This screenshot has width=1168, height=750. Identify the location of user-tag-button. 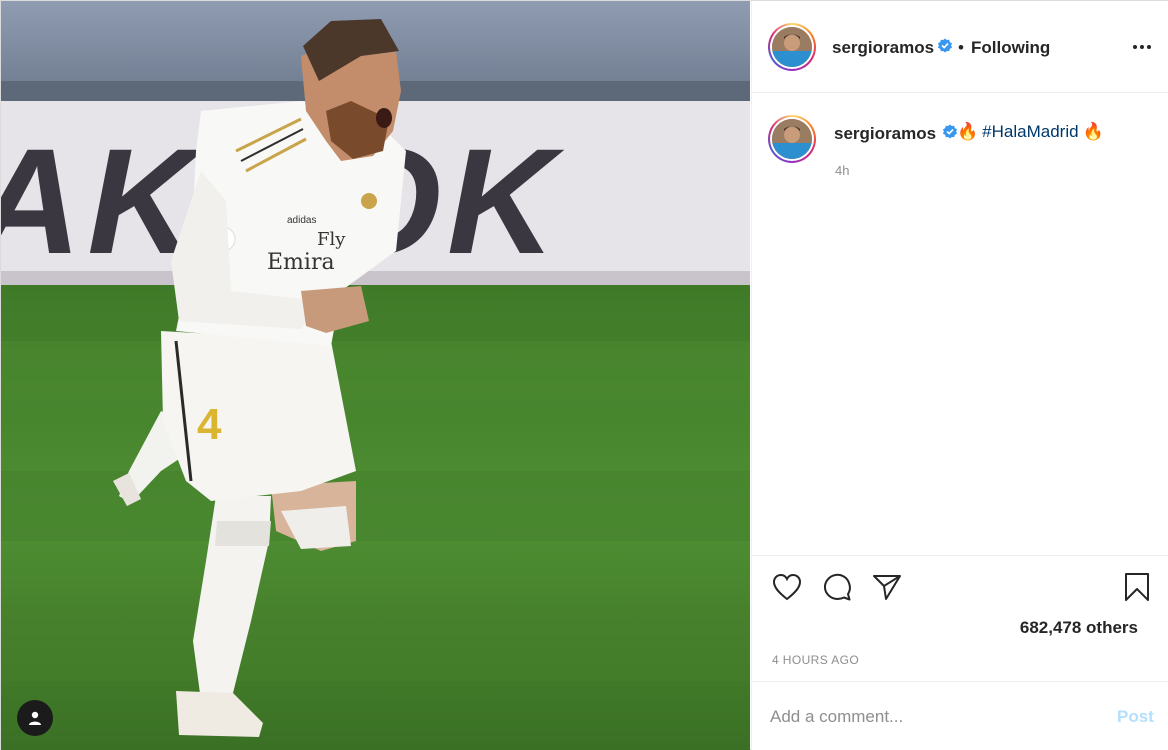
(35, 718).